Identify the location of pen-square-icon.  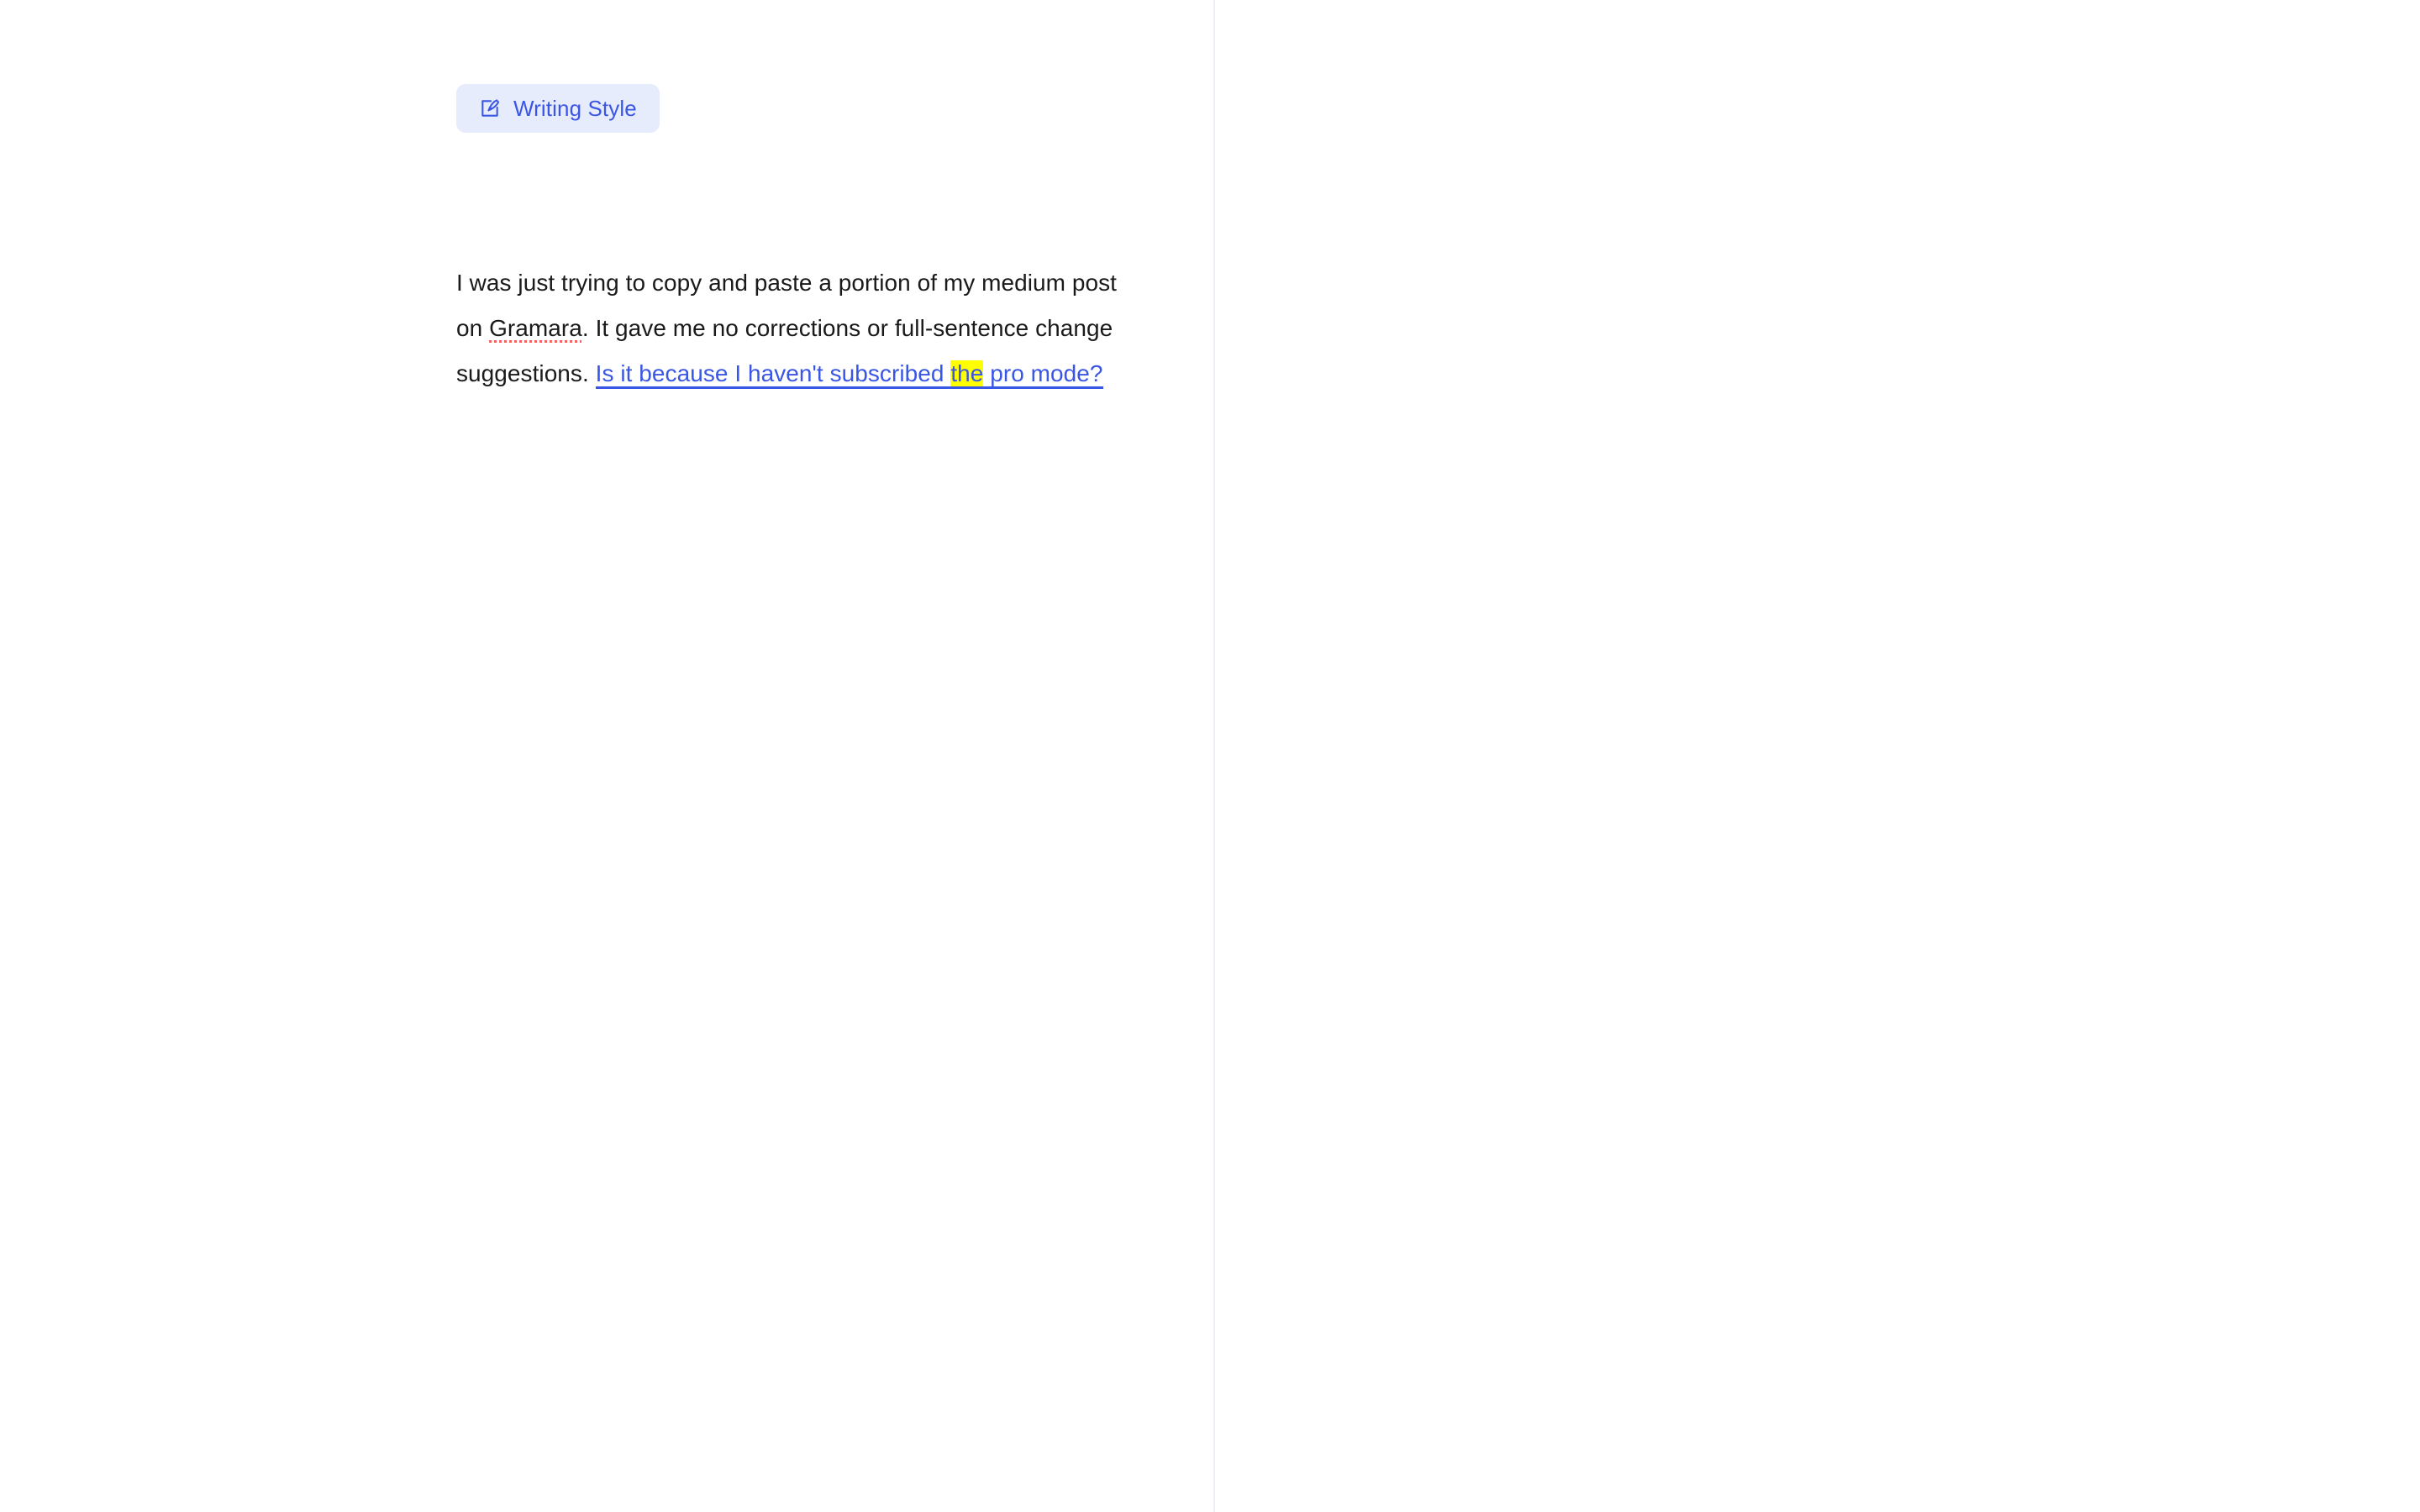
(490, 108).